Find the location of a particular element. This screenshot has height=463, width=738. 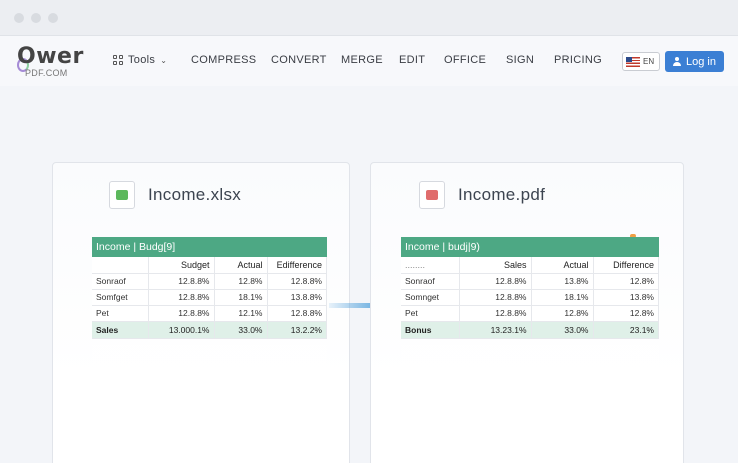

logo-domain: PDF.COM is located at coordinates (46, 73).